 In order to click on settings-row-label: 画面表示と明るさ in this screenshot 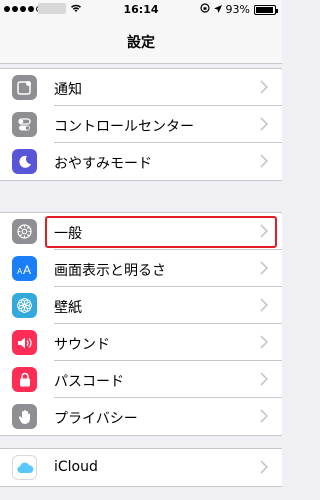, I will do `click(110, 271)`.